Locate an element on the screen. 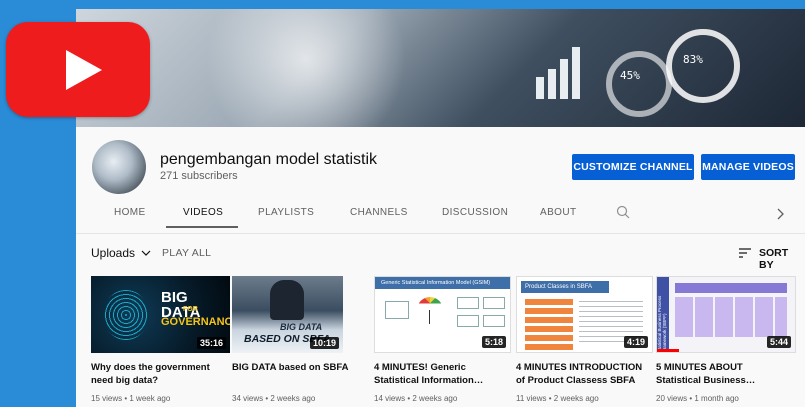 This screenshot has height=407, width=805. video-title-1-line1: Why does the government is located at coordinates (150, 367).